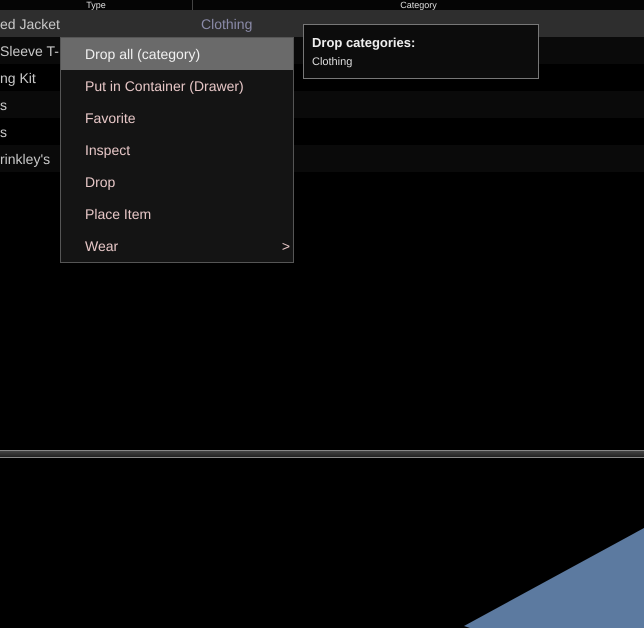 This screenshot has width=644, height=628. What do you see at coordinates (286, 246) in the screenshot?
I see `submenu-arrow: >` at bounding box center [286, 246].